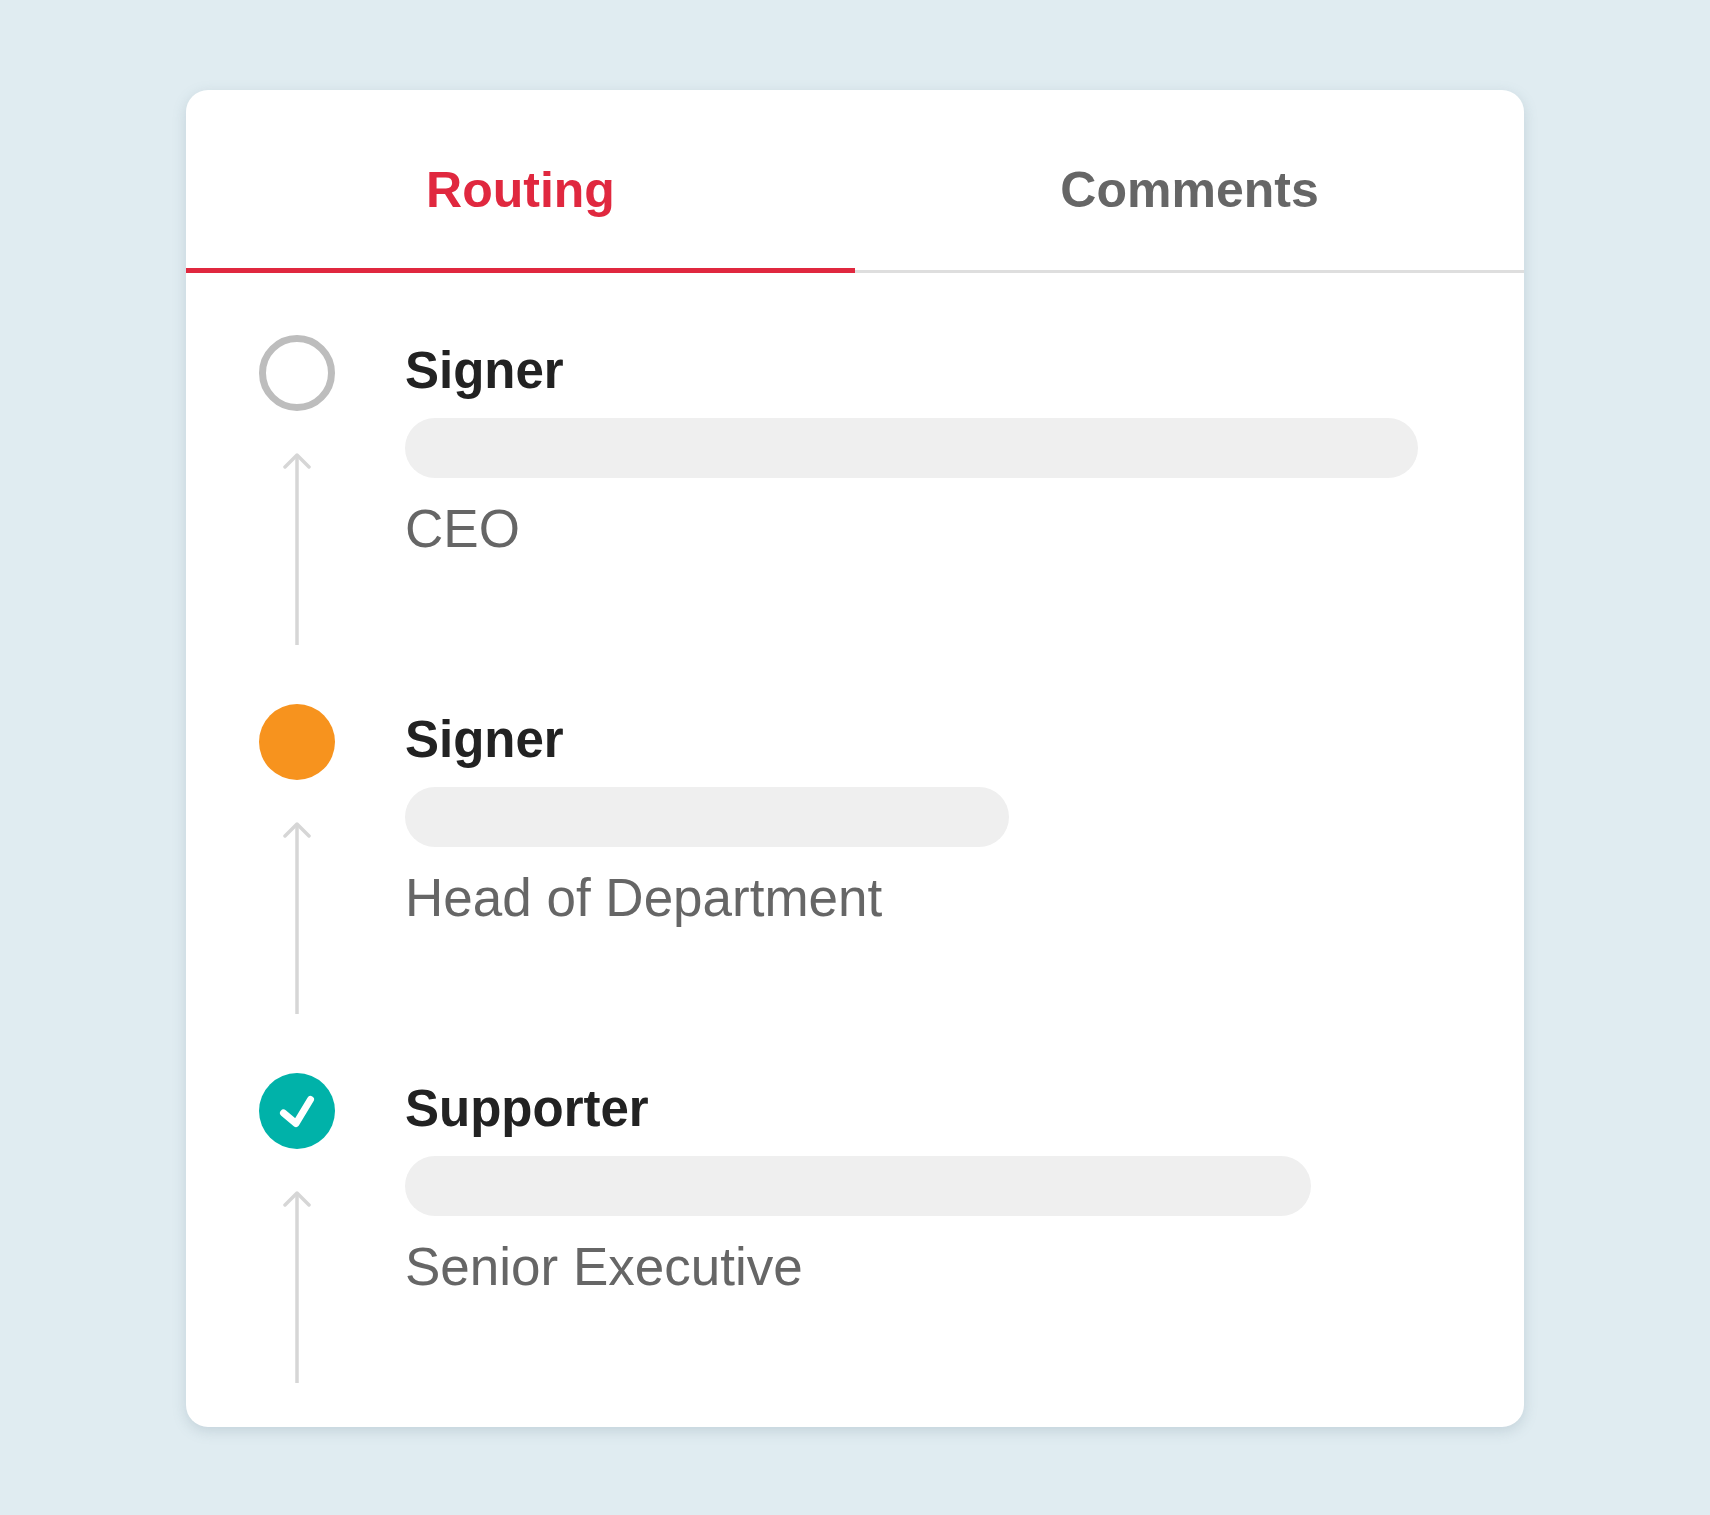 Image resolution: width=1710 pixels, height=1515 pixels. I want to click on check-circle-icon, so click(297, 1111).